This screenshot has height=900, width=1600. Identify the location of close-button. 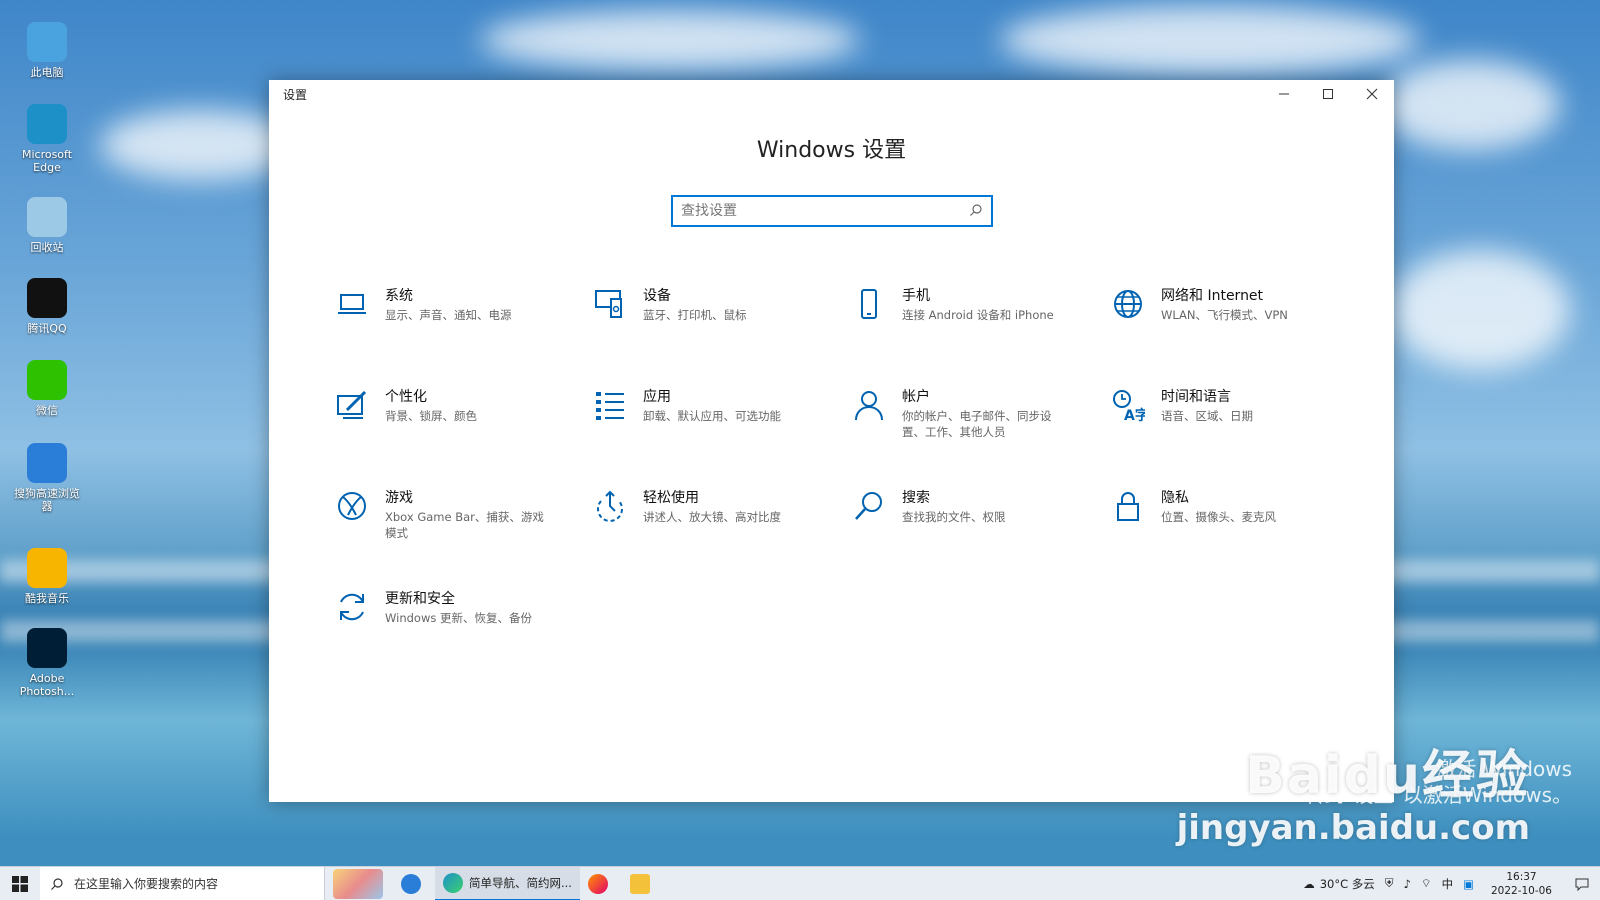
(1372, 94).